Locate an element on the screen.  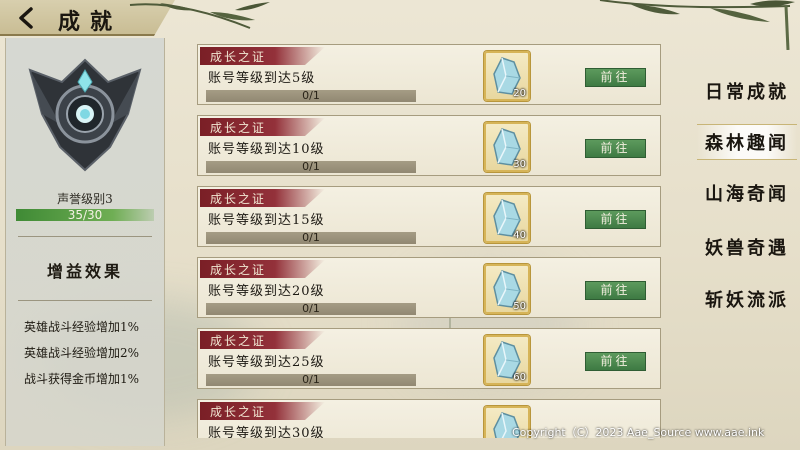
chevron-left-icon is located at coordinates (26, 18).